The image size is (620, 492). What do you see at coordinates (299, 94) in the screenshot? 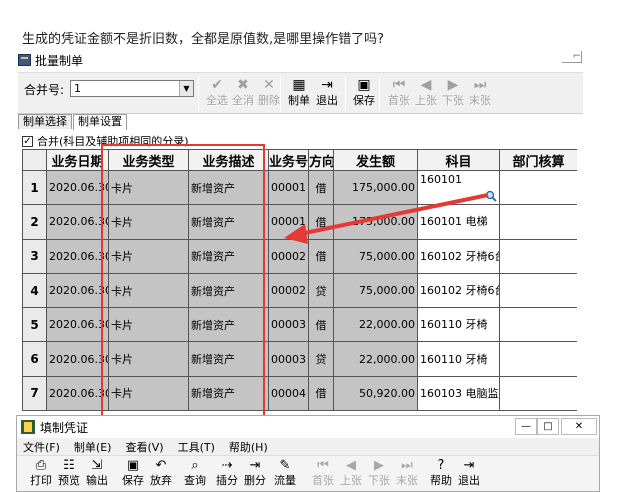
I see `make-voucher-button: ▦ 制单` at bounding box center [299, 94].